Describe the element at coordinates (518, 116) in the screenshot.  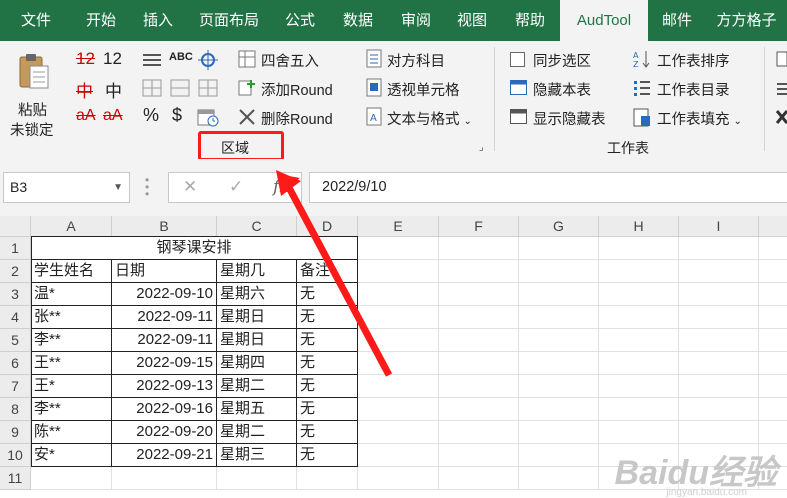
I see `show-hidden-icon` at that location.